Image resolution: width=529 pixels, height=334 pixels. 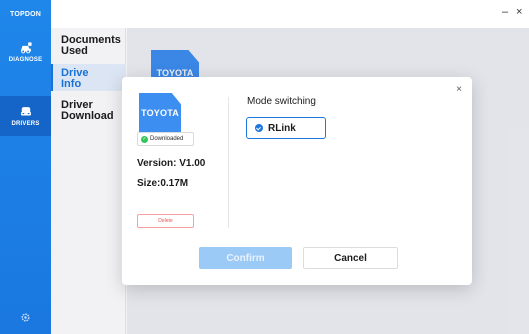 What do you see at coordinates (25, 111) in the screenshot?
I see `car-drivers-icon` at bounding box center [25, 111].